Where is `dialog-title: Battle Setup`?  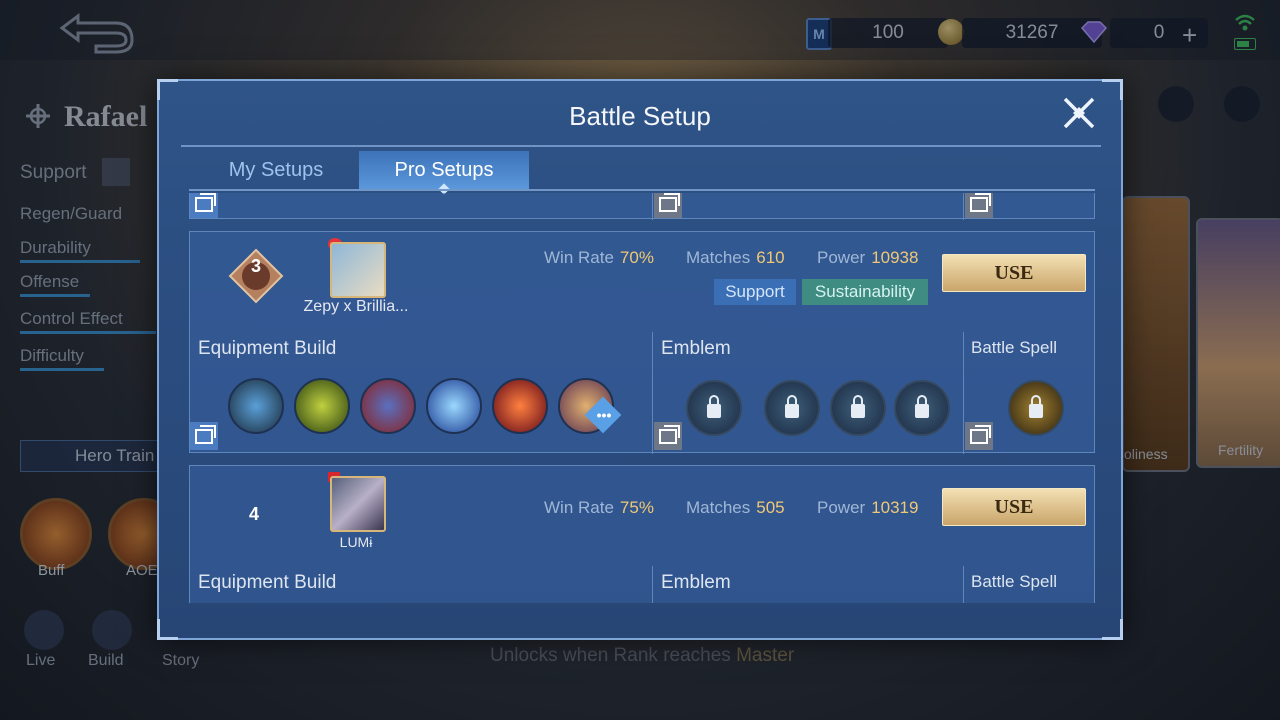
dialog-title: Battle Setup is located at coordinates (640, 116).